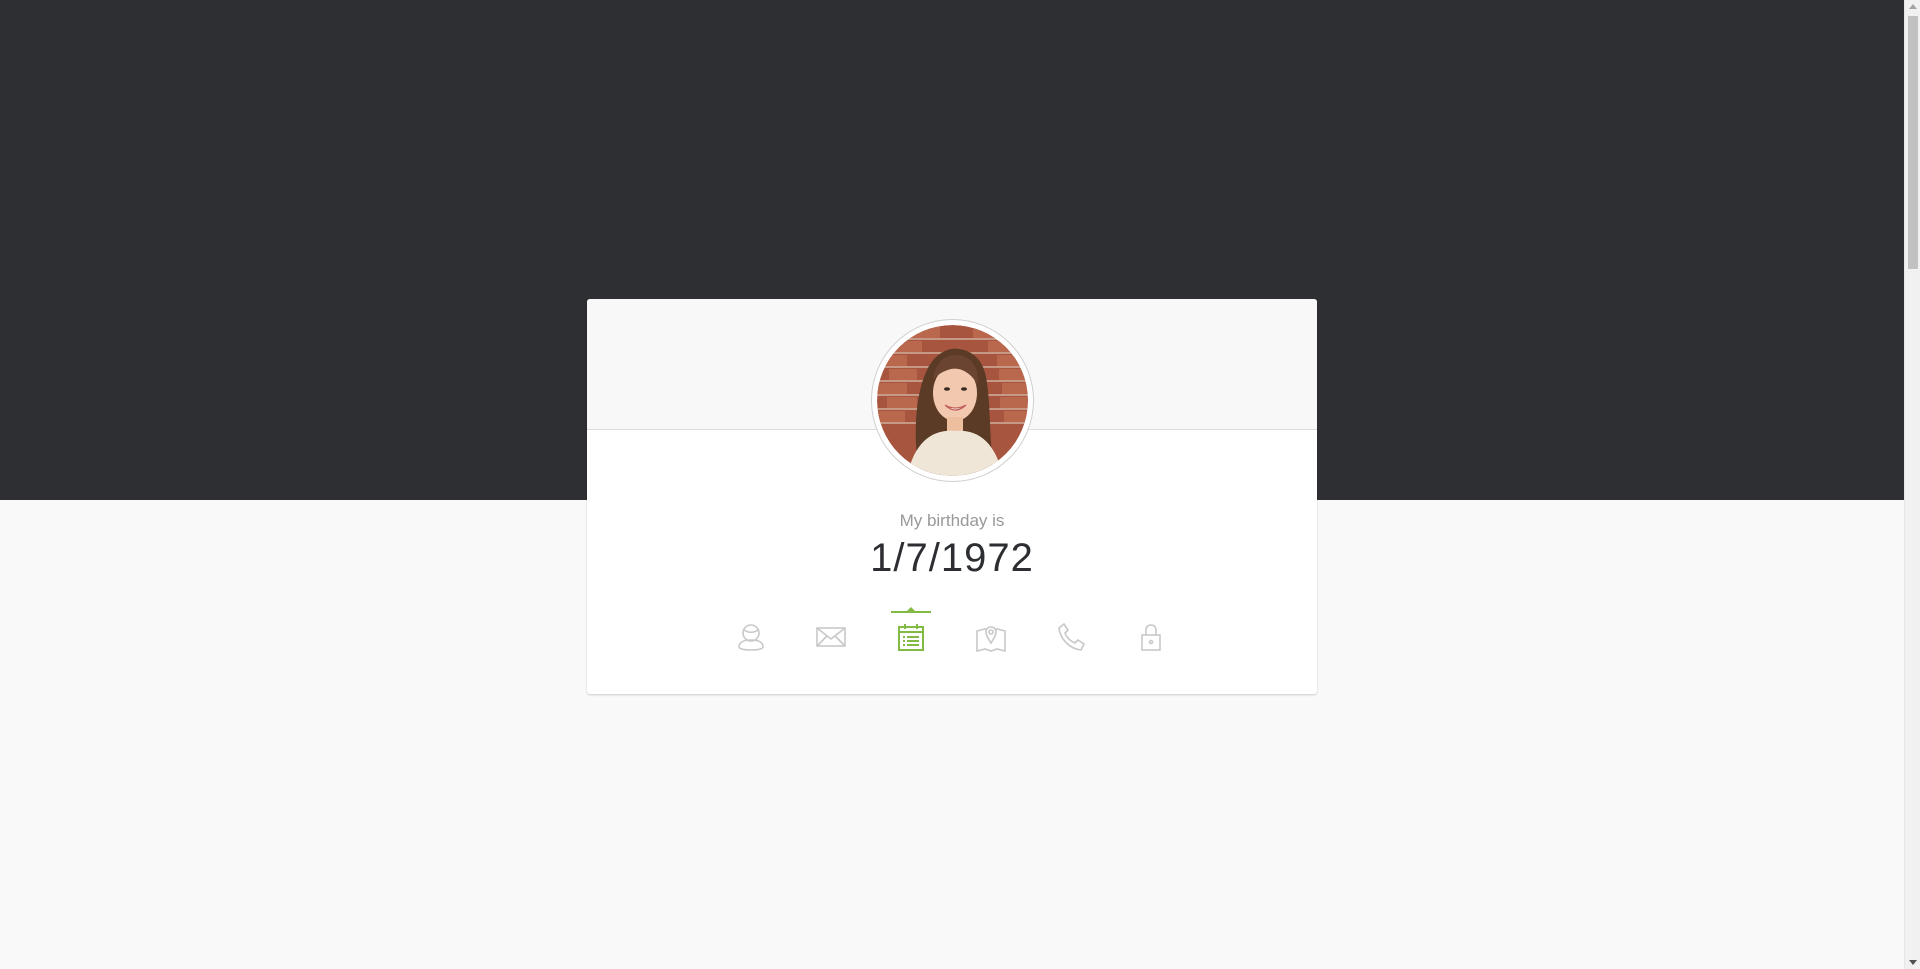  I want to click on field-label: My birthday is, so click(952, 520).